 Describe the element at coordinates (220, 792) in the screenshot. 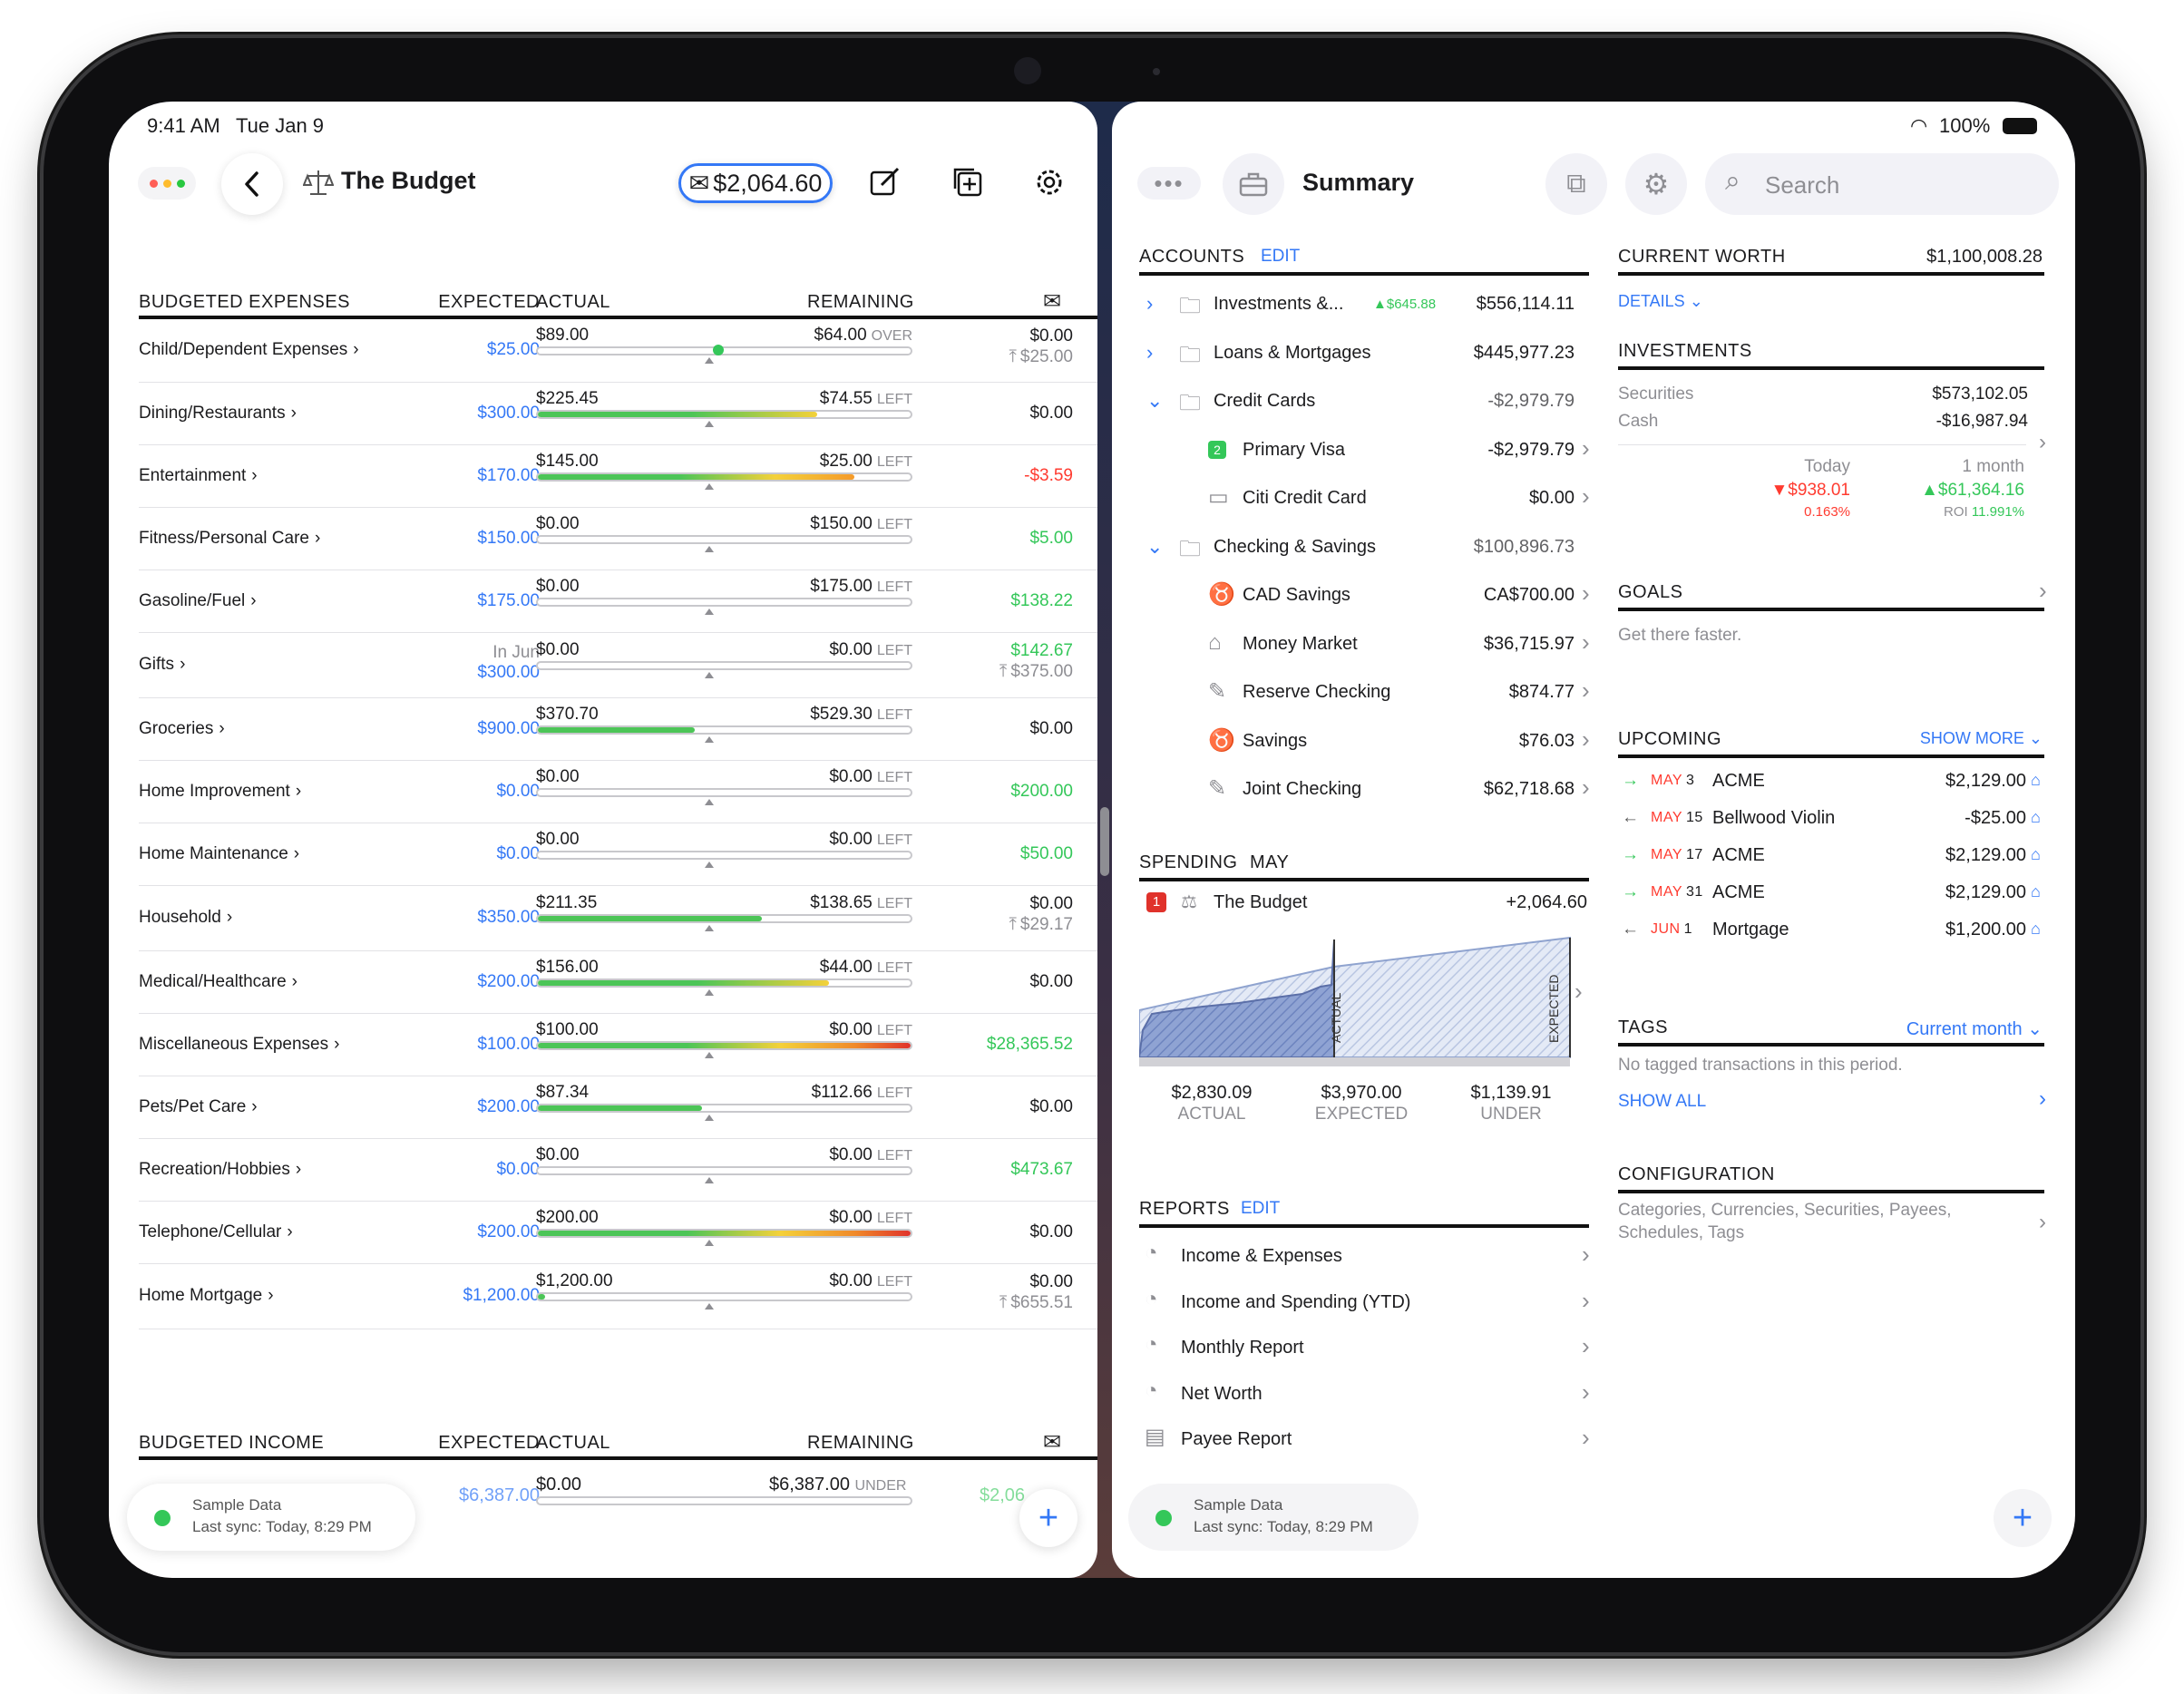

I see `category-name: Home Improvement ›` at that location.